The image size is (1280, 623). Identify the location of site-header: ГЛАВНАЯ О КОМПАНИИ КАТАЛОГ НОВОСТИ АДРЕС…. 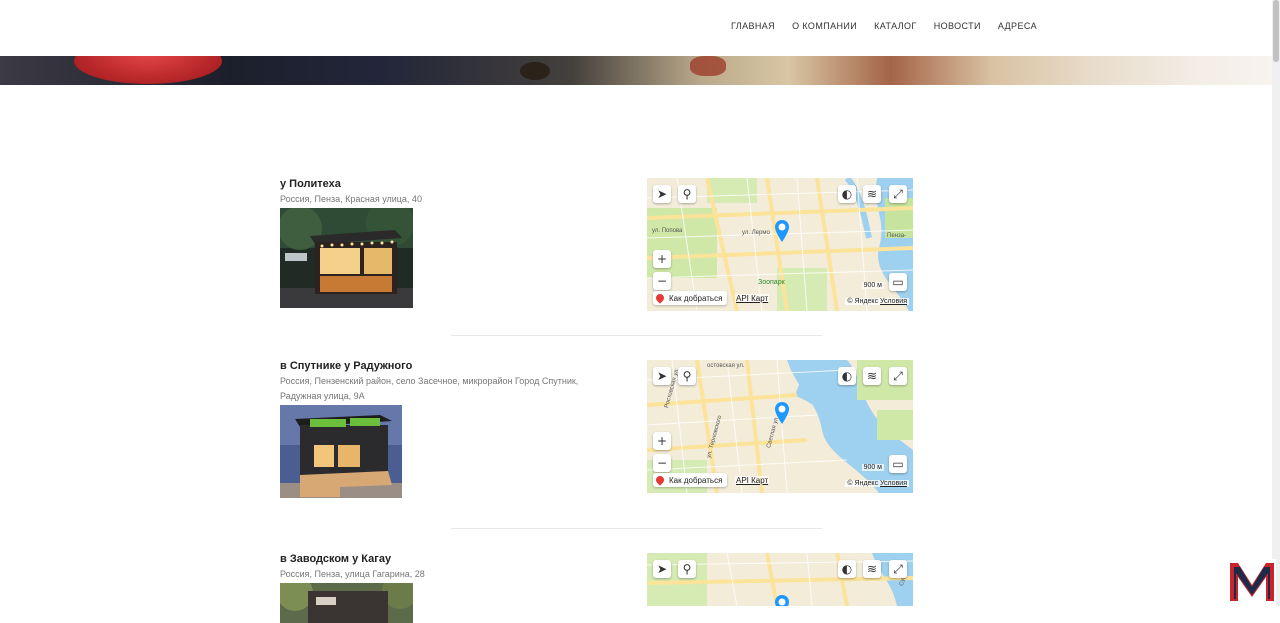
(636, 28).